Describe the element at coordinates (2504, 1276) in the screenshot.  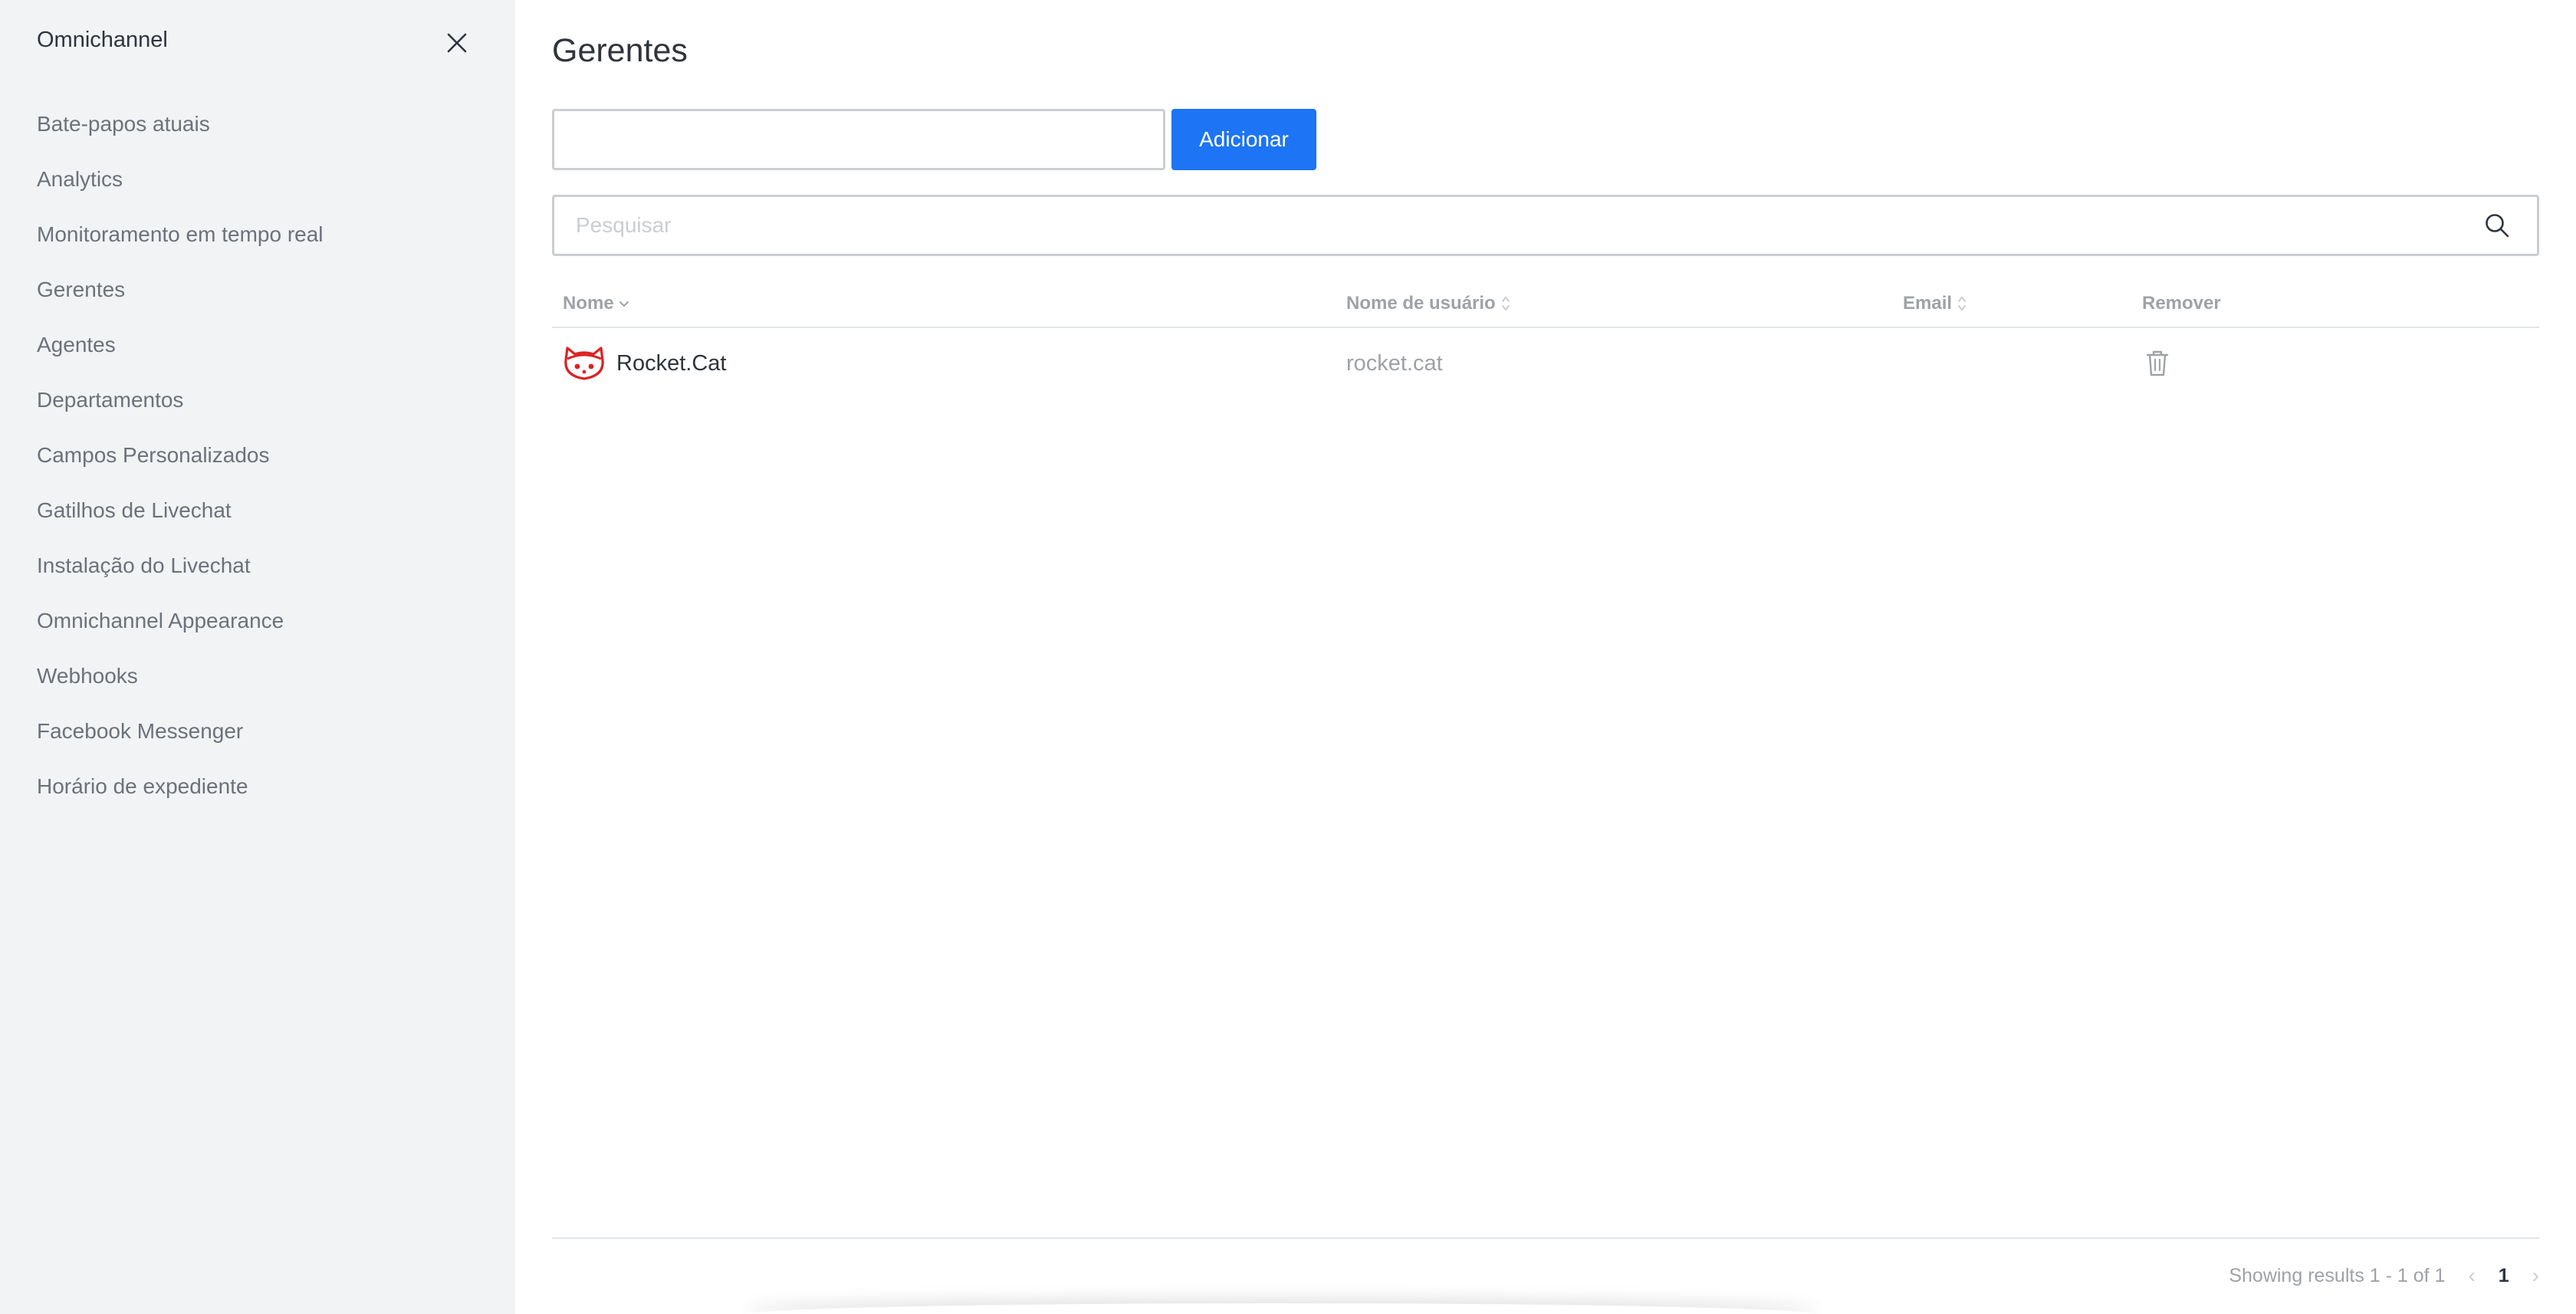
I see `page-number-button: 1` at that location.